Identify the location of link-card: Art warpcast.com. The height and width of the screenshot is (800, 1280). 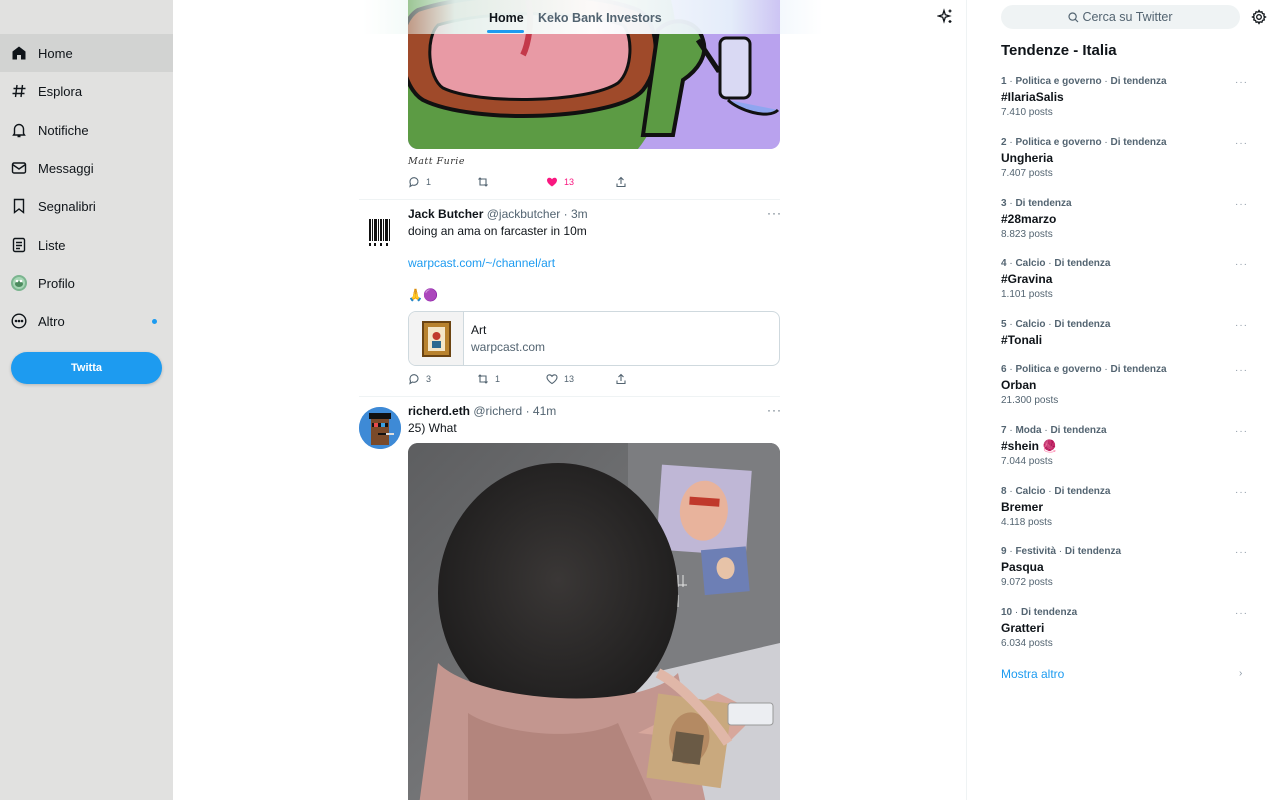
(594, 338).